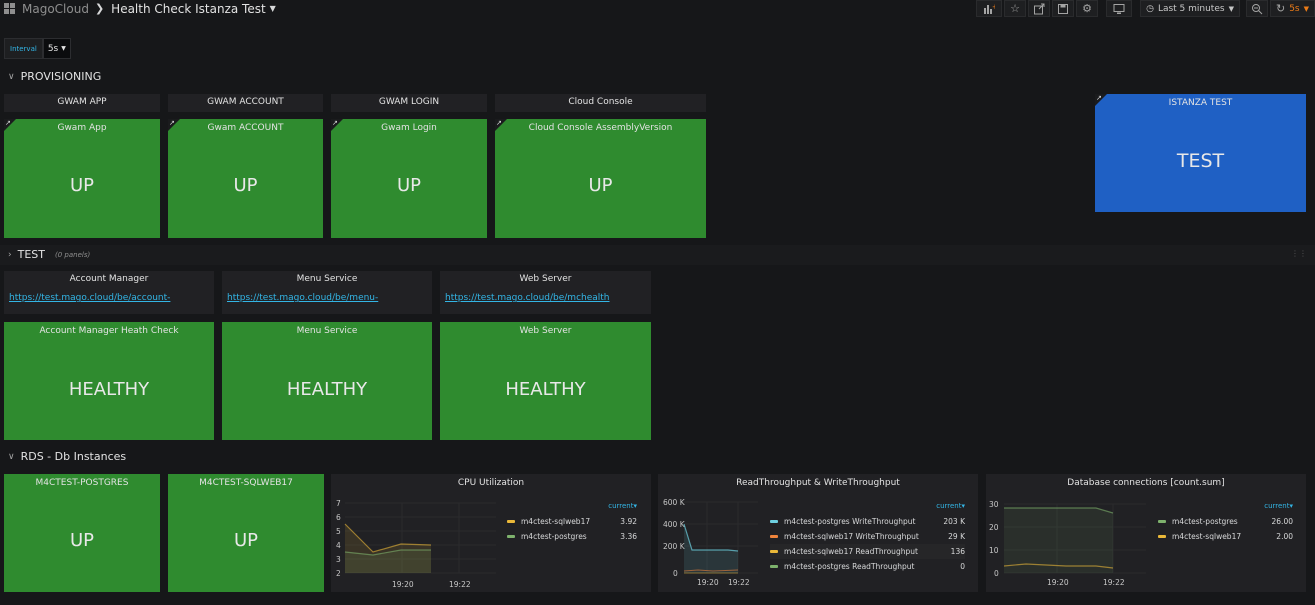 The height and width of the screenshot is (605, 1315). What do you see at coordinates (818, 483) in the screenshot?
I see `panel-title: ReadThroughput & WriteThroughput` at bounding box center [818, 483].